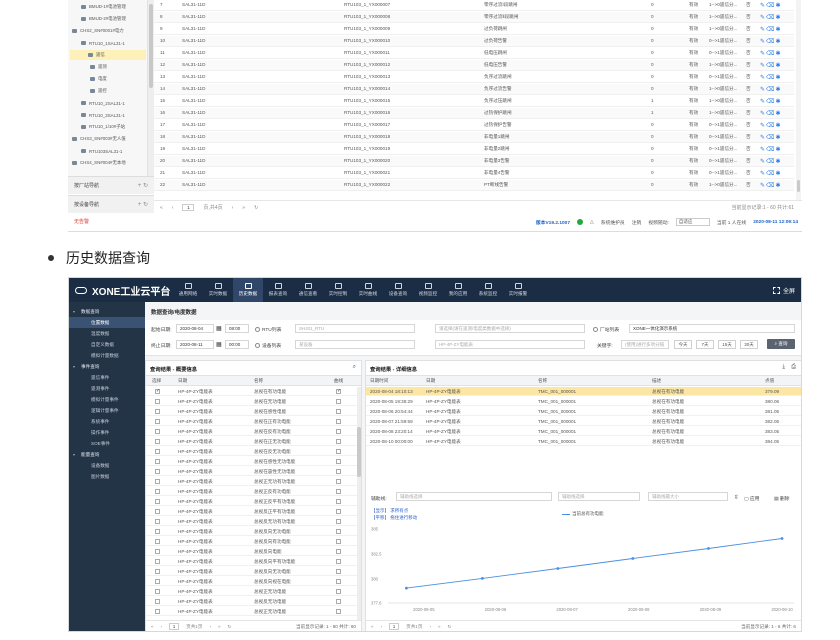 The width and height of the screenshot is (840, 640). Describe the element at coordinates (195, 344) in the screenshot. I see `end-date-input: 2020-08-11` at that location.